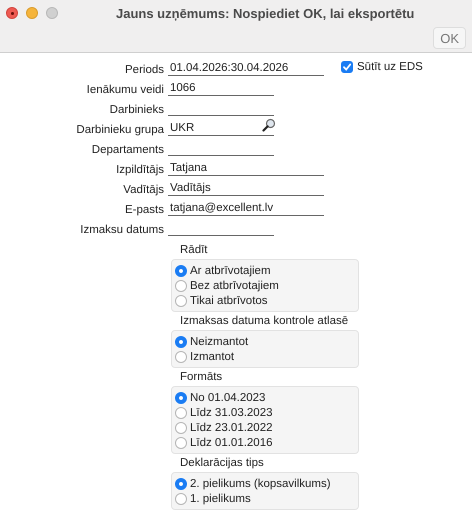 Image resolution: width=472 pixels, height=511 pixels. I want to click on input-field: Tatjana, so click(246, 168).